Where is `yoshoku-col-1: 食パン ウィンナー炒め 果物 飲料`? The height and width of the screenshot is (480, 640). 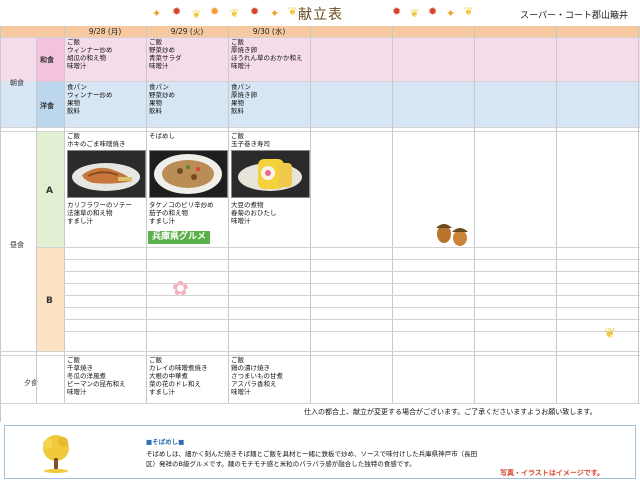 yoshoku-col-1: 食パン ウィンナー炒め 果物 飲料 is located at coordinates (90, 99).